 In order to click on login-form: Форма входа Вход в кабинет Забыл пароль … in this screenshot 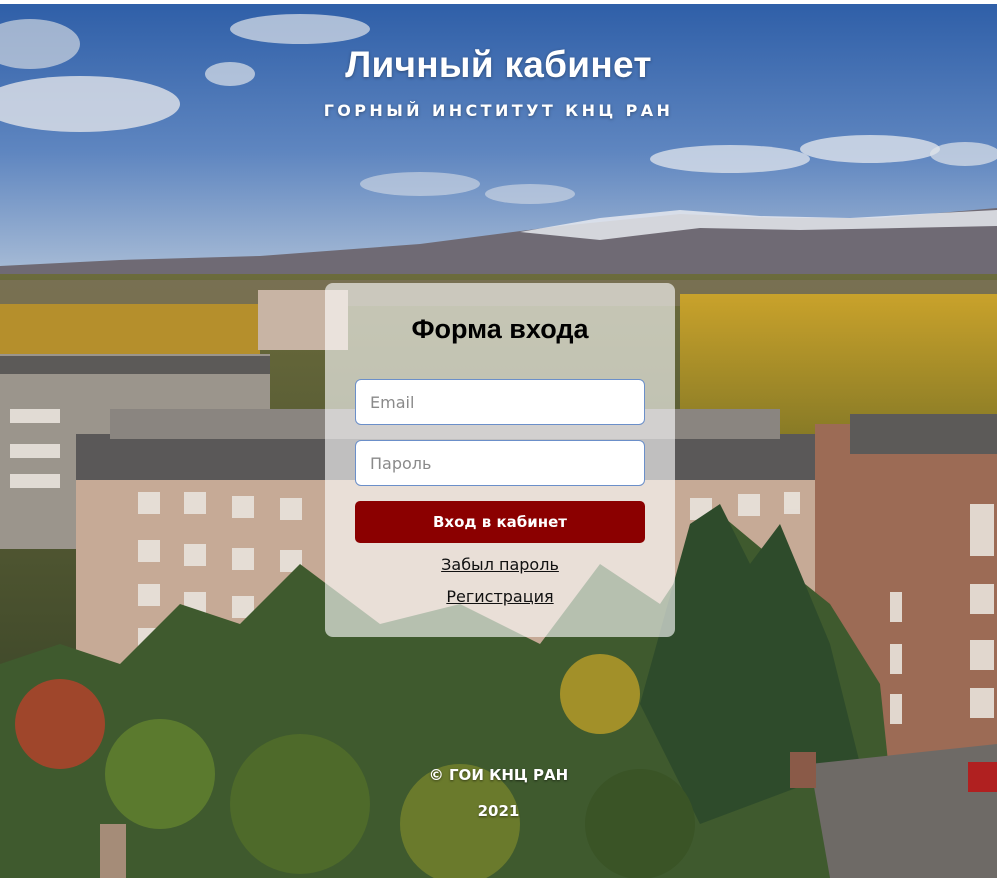, I will do `click(500, 460)`.